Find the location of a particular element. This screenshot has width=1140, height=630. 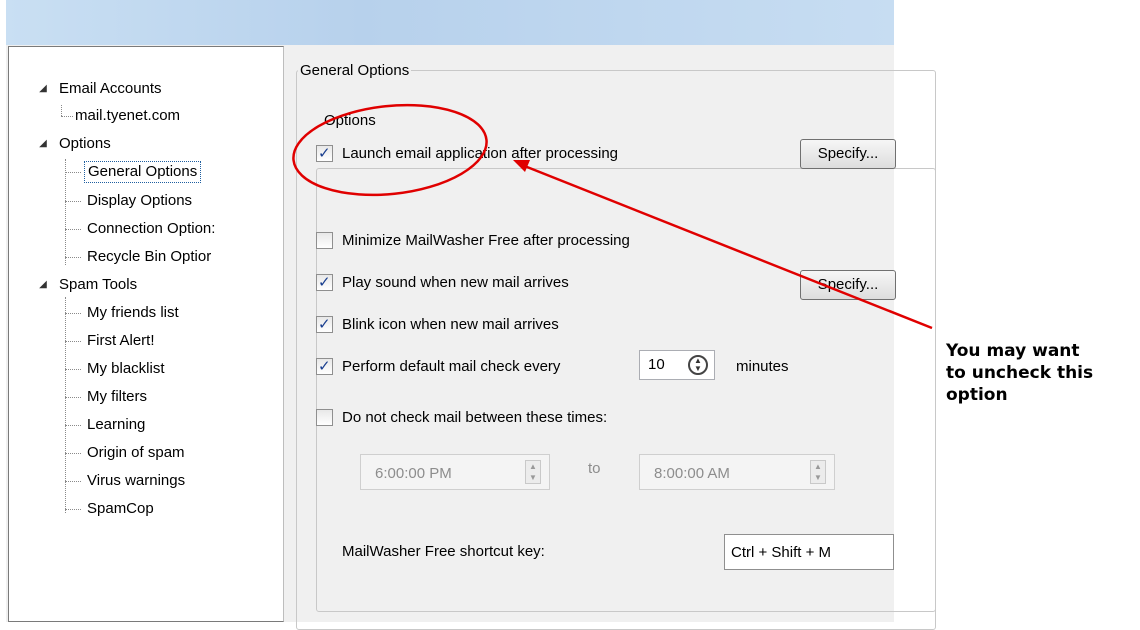

default-check-option: Perform default mail check every is located at coordinates (476, 367).